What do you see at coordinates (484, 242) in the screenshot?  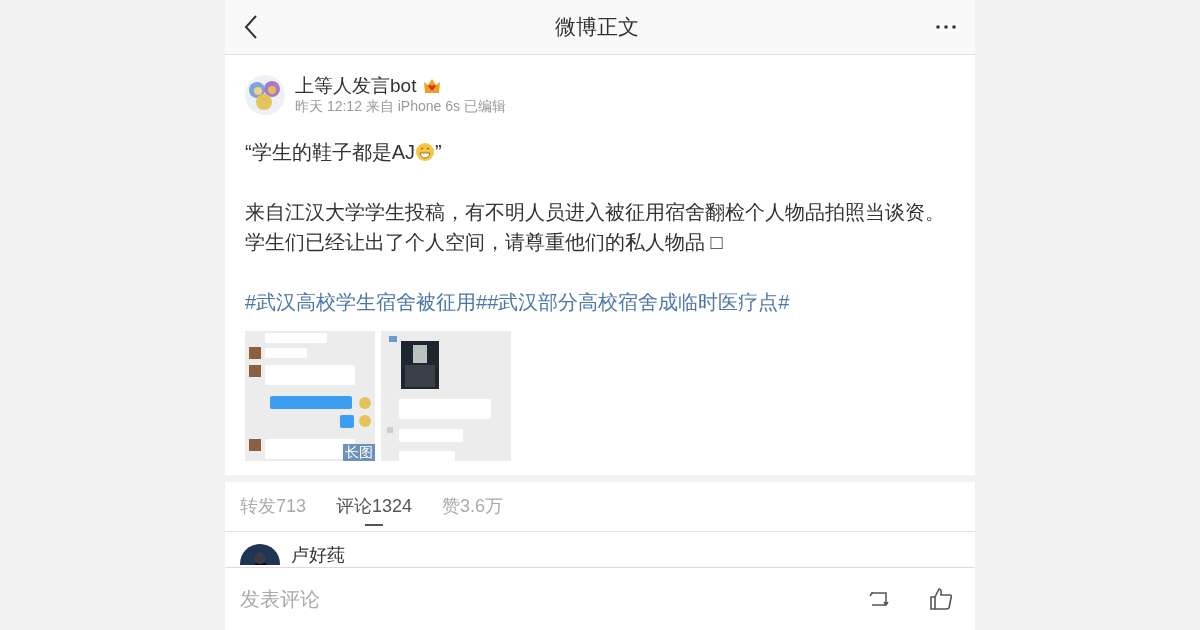 I see `post-text: 学生们已经让出了个人空间，请尊重他们的私人物品 □` at bounding box center [484, 242].